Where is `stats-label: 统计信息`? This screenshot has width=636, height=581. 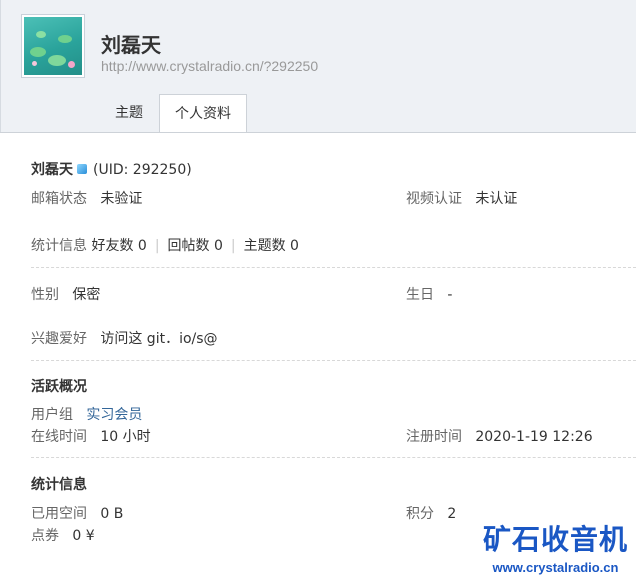
stats-label: 统计信息 is located at coordinates (59, 246).